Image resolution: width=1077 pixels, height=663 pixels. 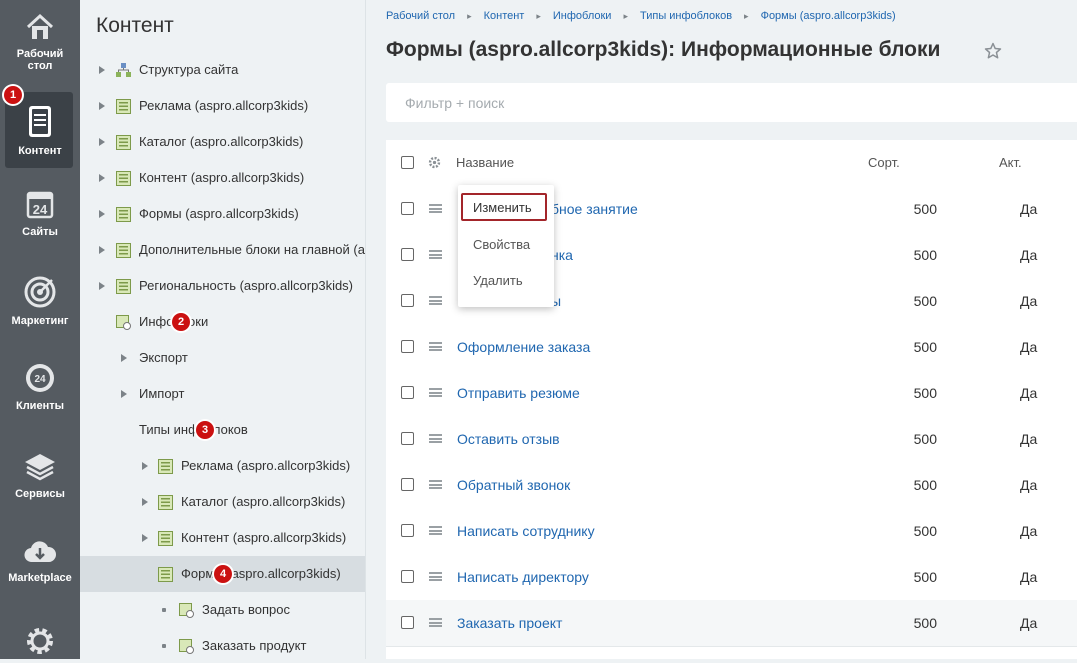 What do you see at coordinates (485, 162) in the screenshot?
I see `column-header-name: Название` at bounding box center [485, 162].